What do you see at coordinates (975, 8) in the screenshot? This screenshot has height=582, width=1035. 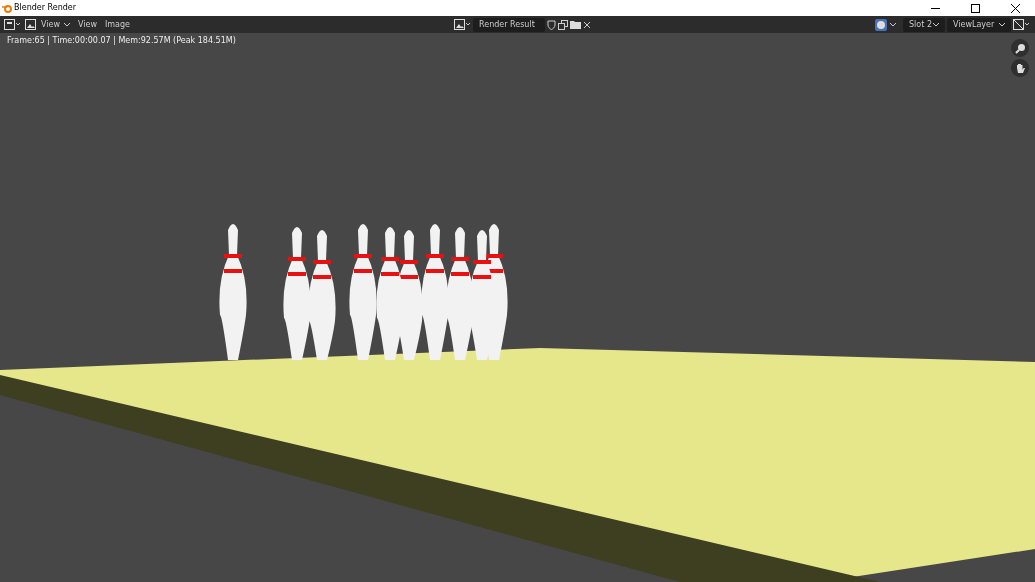 I see `maximize-icon` at bounding box center [975, 8].